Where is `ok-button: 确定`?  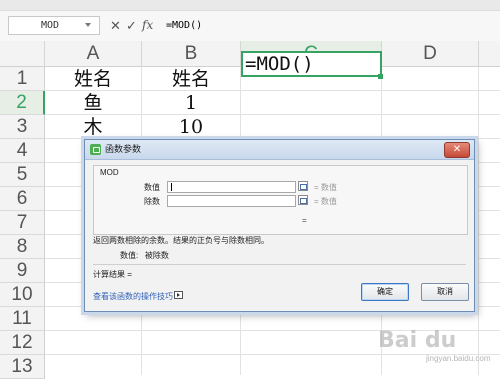
ok-button: 确定 is located at coordinates (385, 292).